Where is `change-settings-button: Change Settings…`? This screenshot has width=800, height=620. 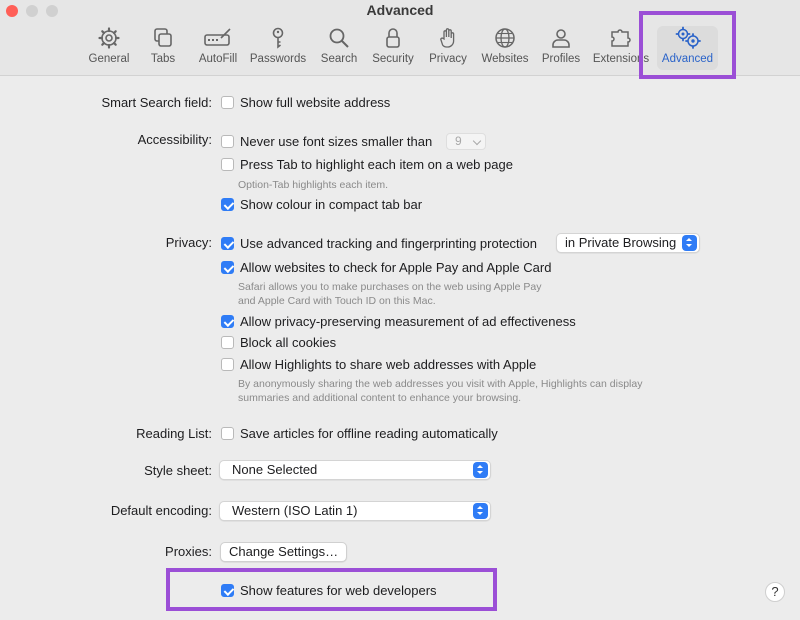 change-settings-button: Change Settings… is located at coordinates (284, 552).